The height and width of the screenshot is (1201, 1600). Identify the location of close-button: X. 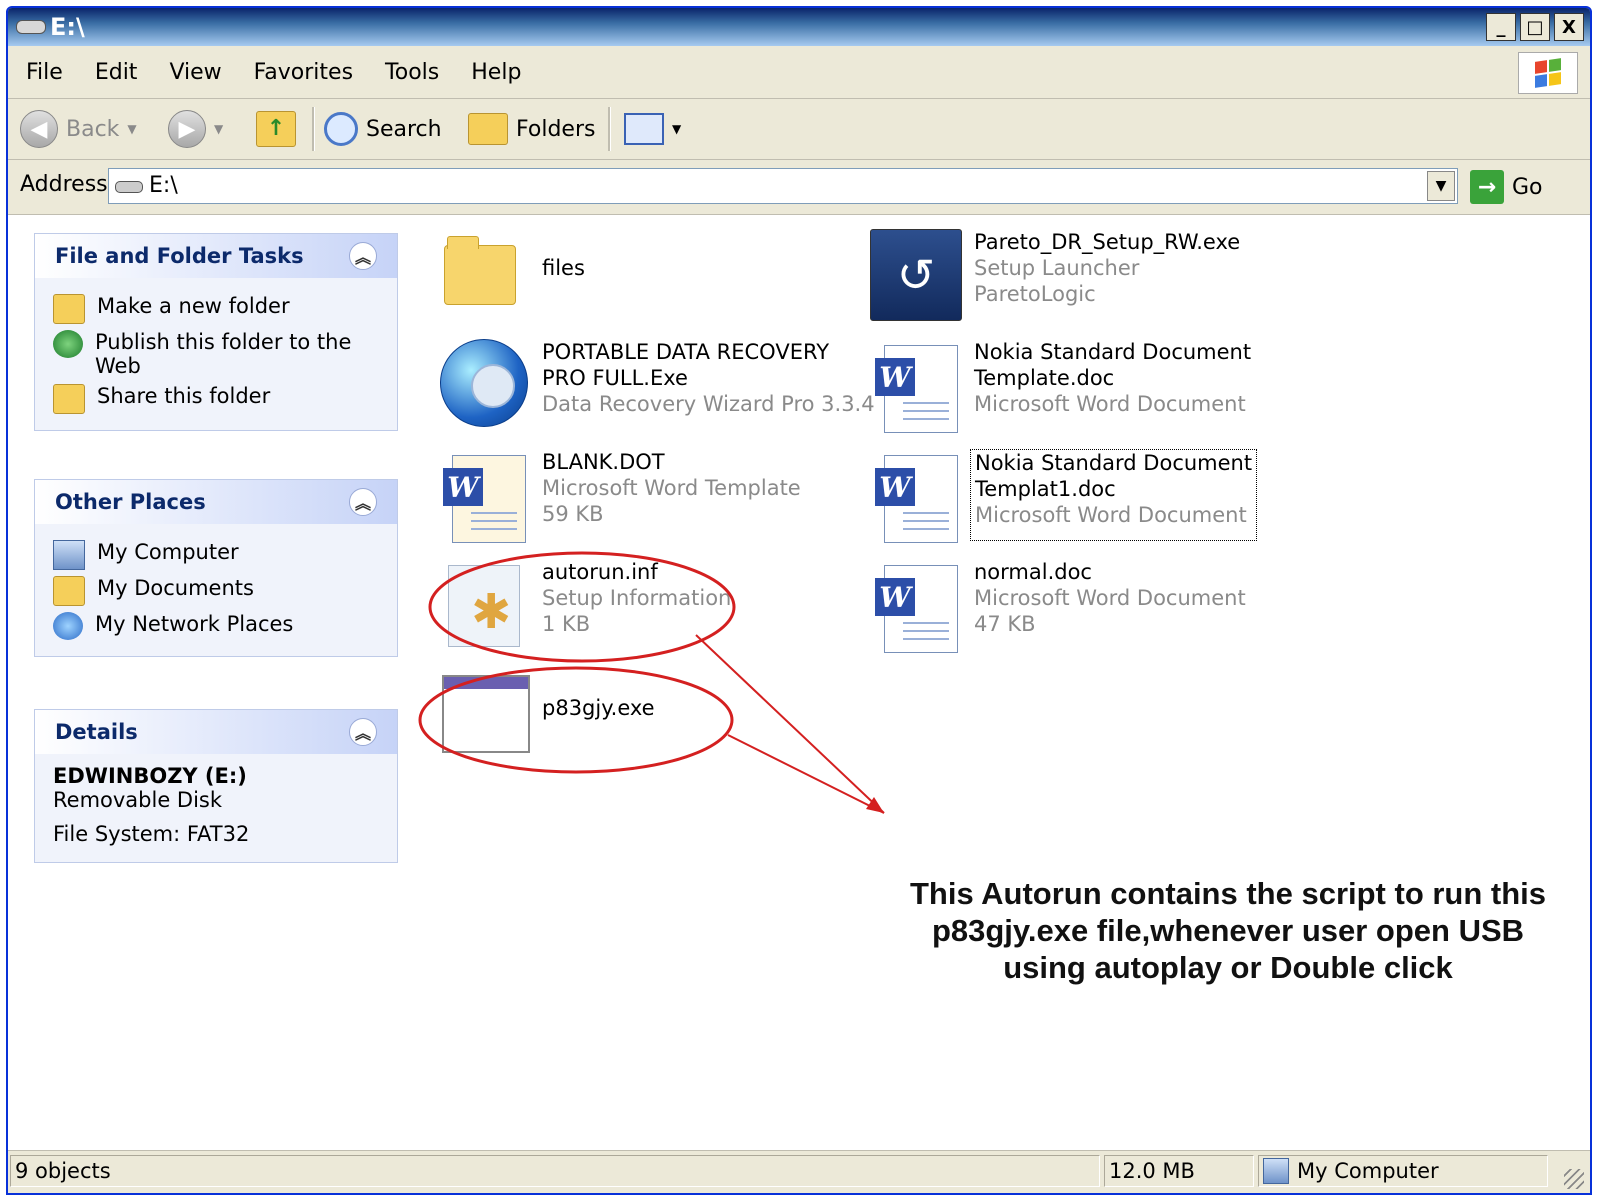
(1569, 27).